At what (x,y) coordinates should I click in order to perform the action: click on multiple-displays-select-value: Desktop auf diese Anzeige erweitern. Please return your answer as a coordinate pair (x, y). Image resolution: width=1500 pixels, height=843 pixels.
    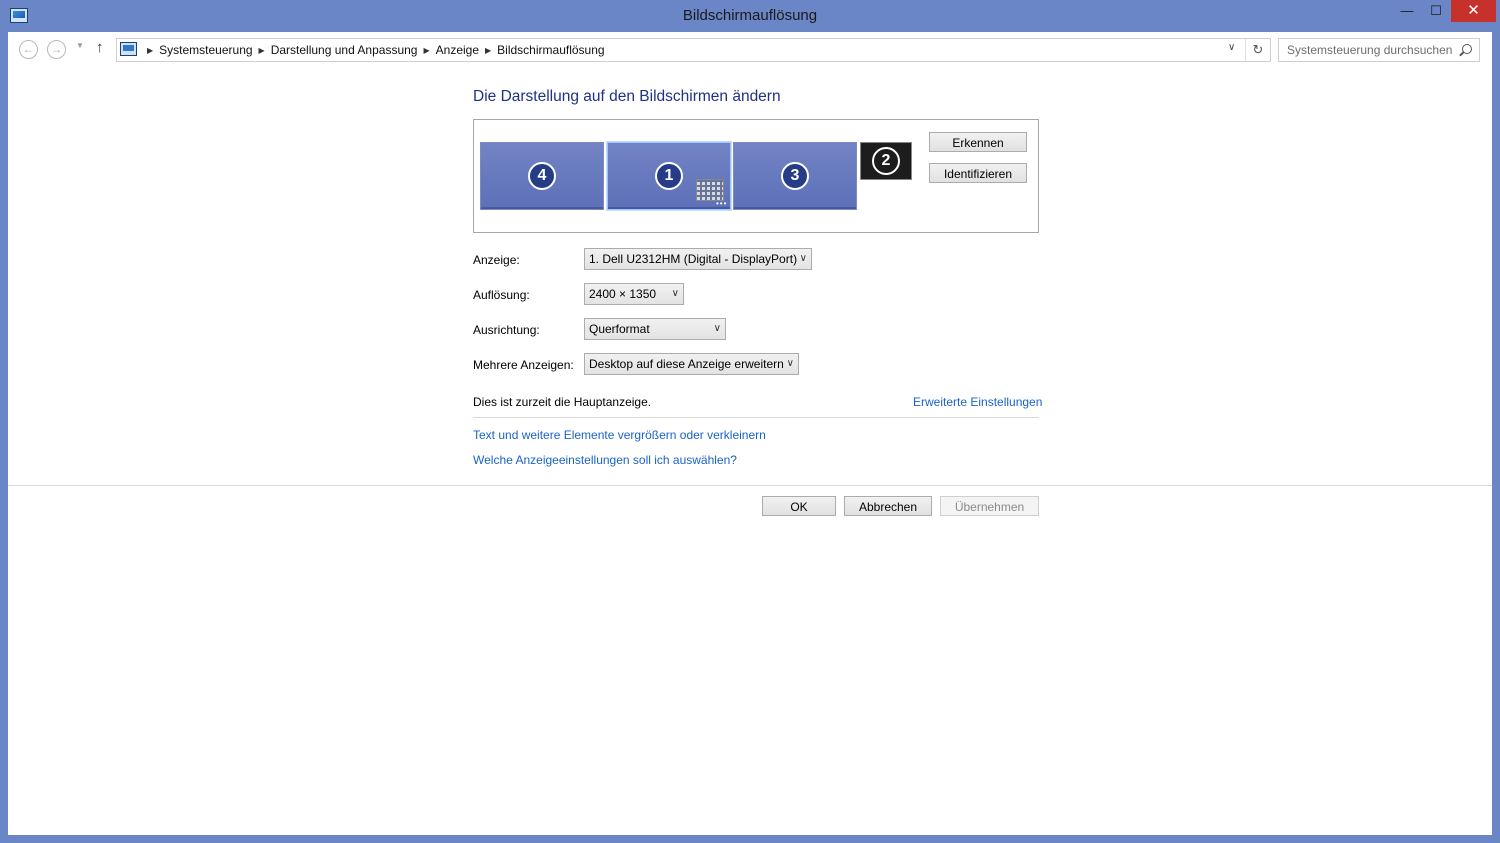
    Looking at the image, I should click on (686, 364).